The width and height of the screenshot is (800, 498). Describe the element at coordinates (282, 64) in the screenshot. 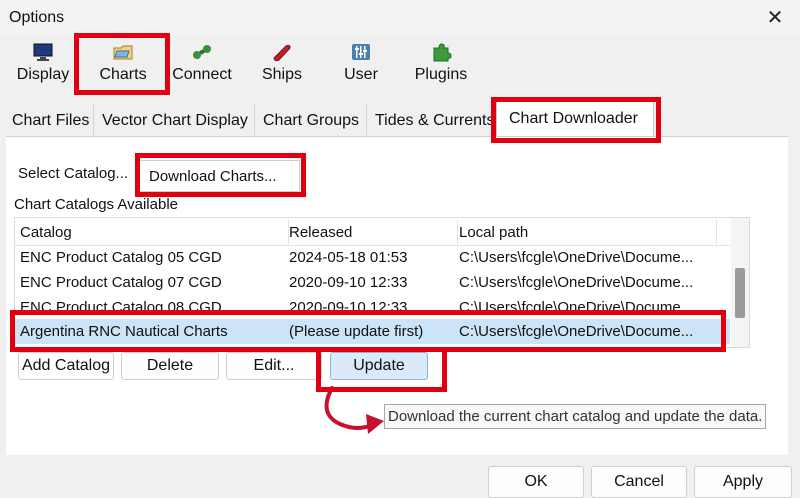

I see `toolbar-ships: Ships` at that location.